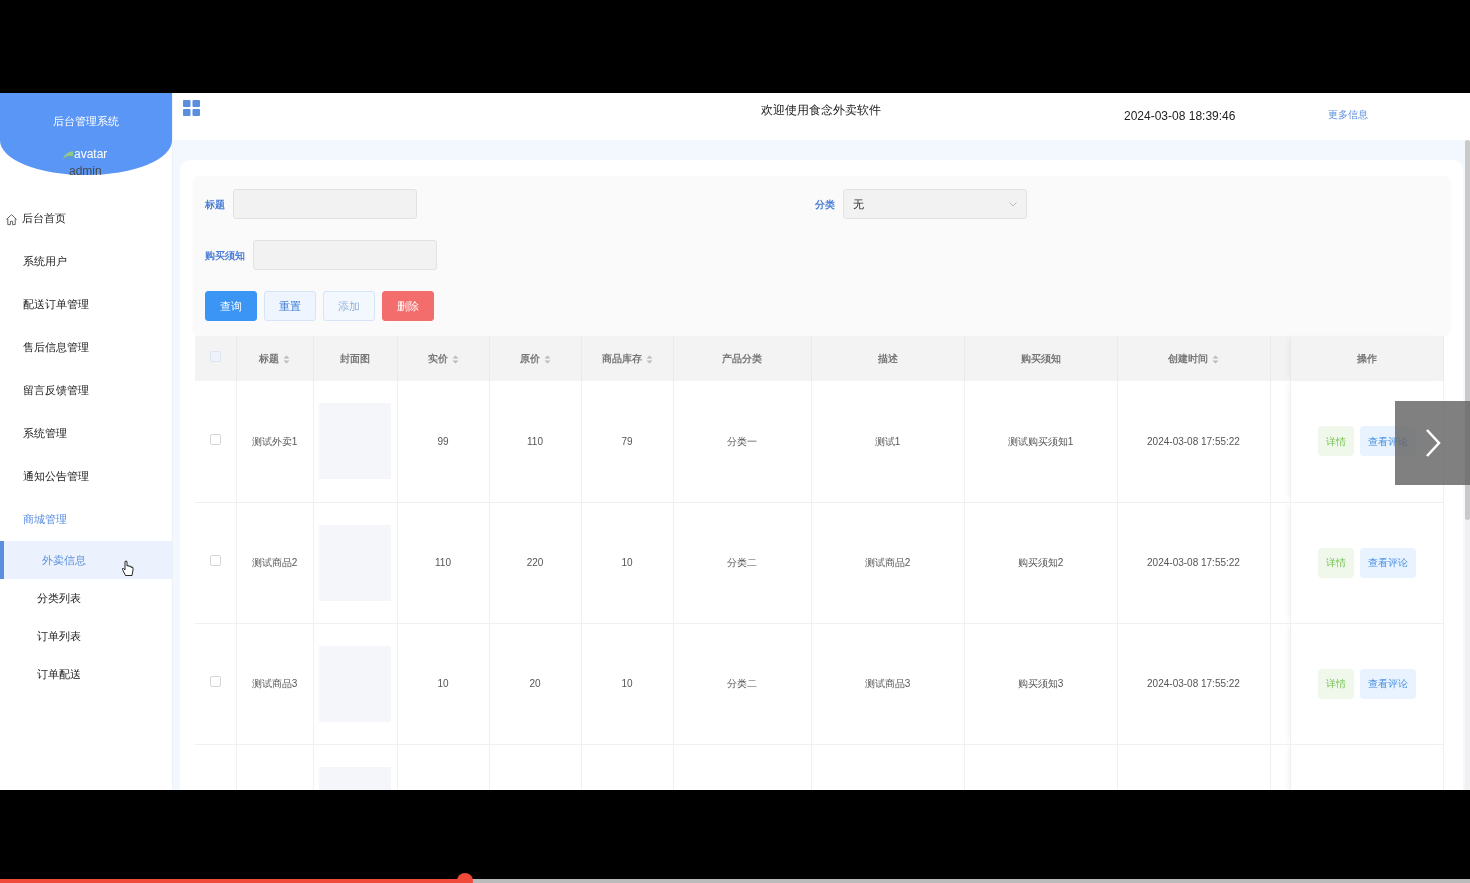 Image resolution: width=1470 pixels, height=883 pixels. What do you see at coordinates (91, 154) in the screenshot?
I see `avatar-alt-text: avatar` at bounding box center [91, 154].